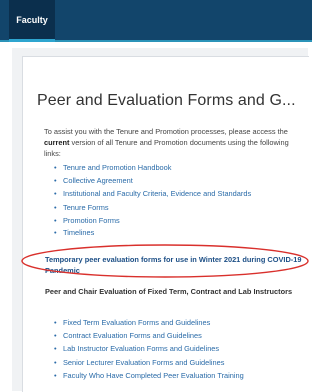 The width and height of the screenshot is (320, 392). I want to click on link-timelines: Timelines, so click(150, 231).